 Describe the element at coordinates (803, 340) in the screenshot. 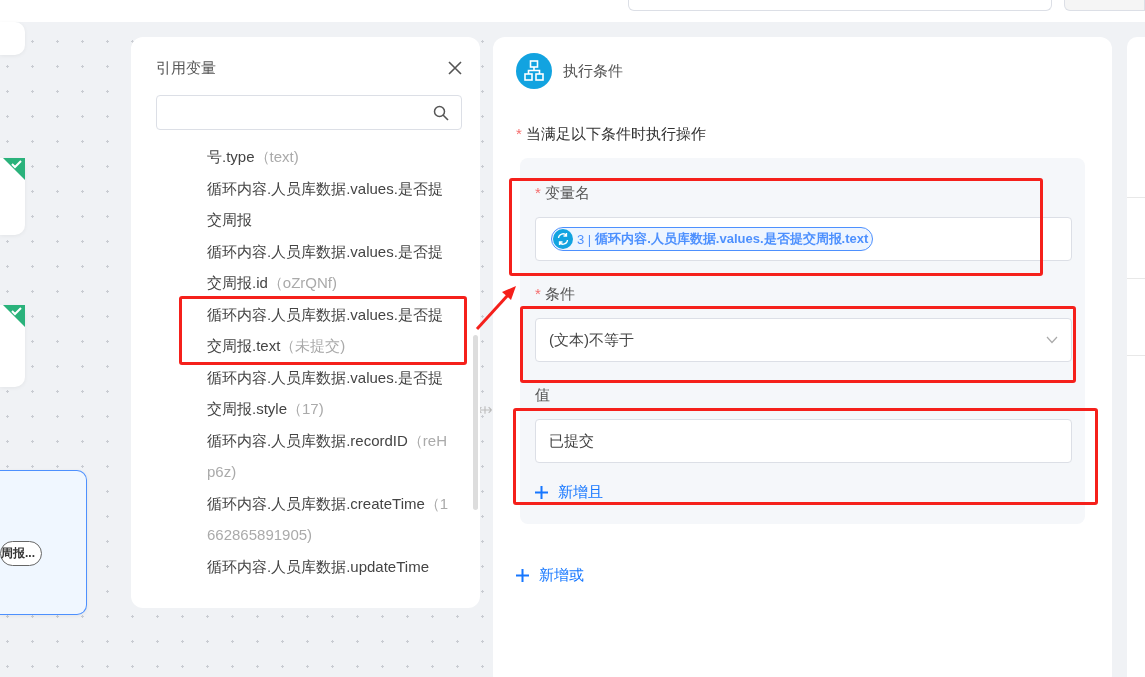

I see `condition-select: (文本)不等于` at that location.